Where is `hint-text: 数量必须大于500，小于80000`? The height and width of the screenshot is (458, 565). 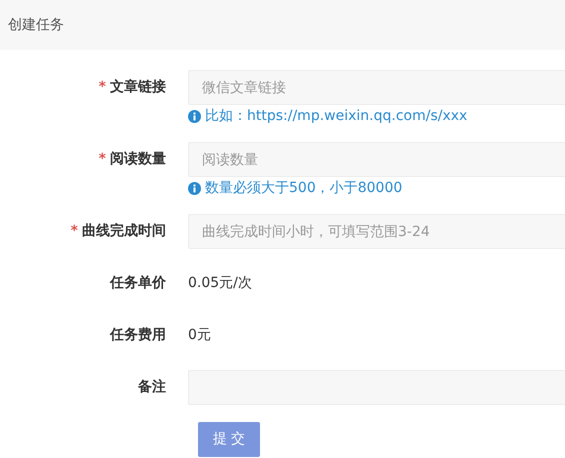
hint-text: 数量必须大于500，小于80000 is located at coordinates (303, 188).